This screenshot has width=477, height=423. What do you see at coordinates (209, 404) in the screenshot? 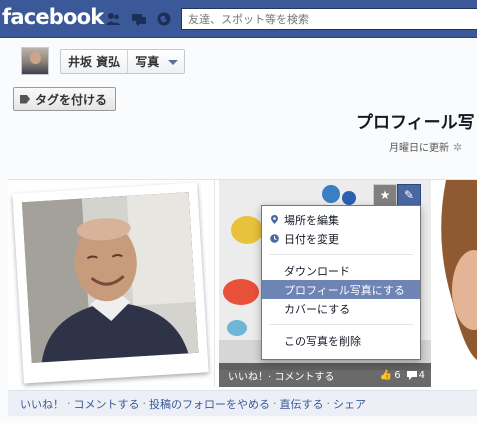
I see `unfollow-post-link: 投稿のフォローをやめる` at bounding box center [209, 404].